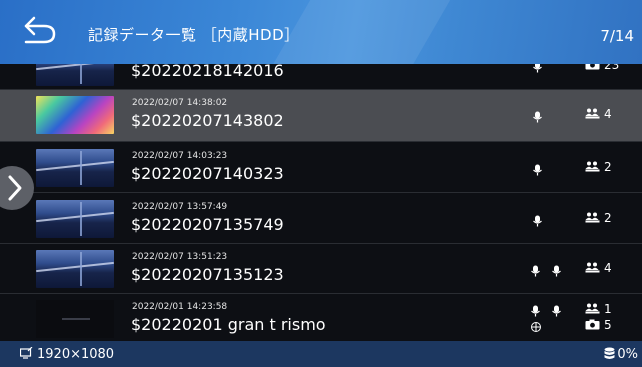  Describe the element at coordinates (180, 103) in the screenshot. I see `recording-date: 2022/02/07 14:38:02` at that location.